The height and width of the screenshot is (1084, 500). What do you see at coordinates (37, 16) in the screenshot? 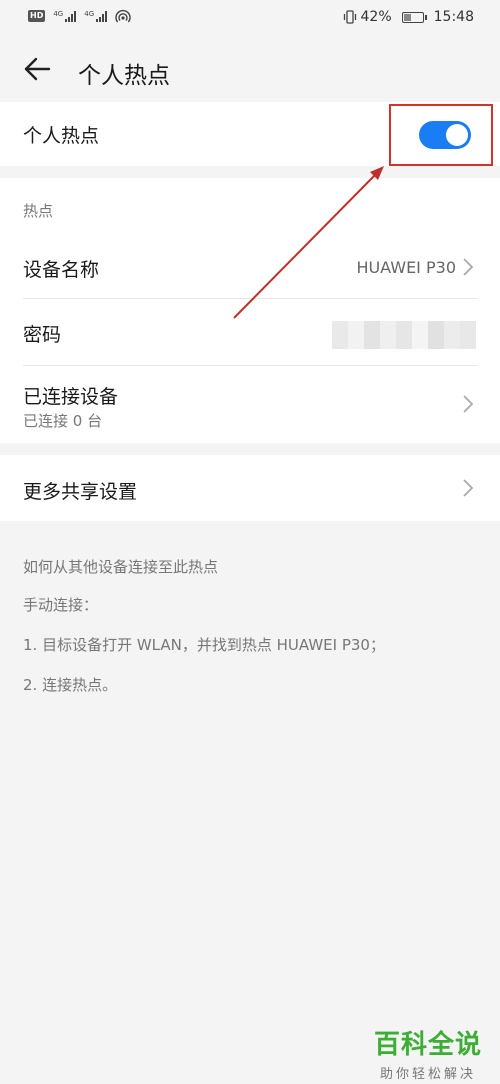
I see `hd-badge: HD` at bounding box center [37, 16].